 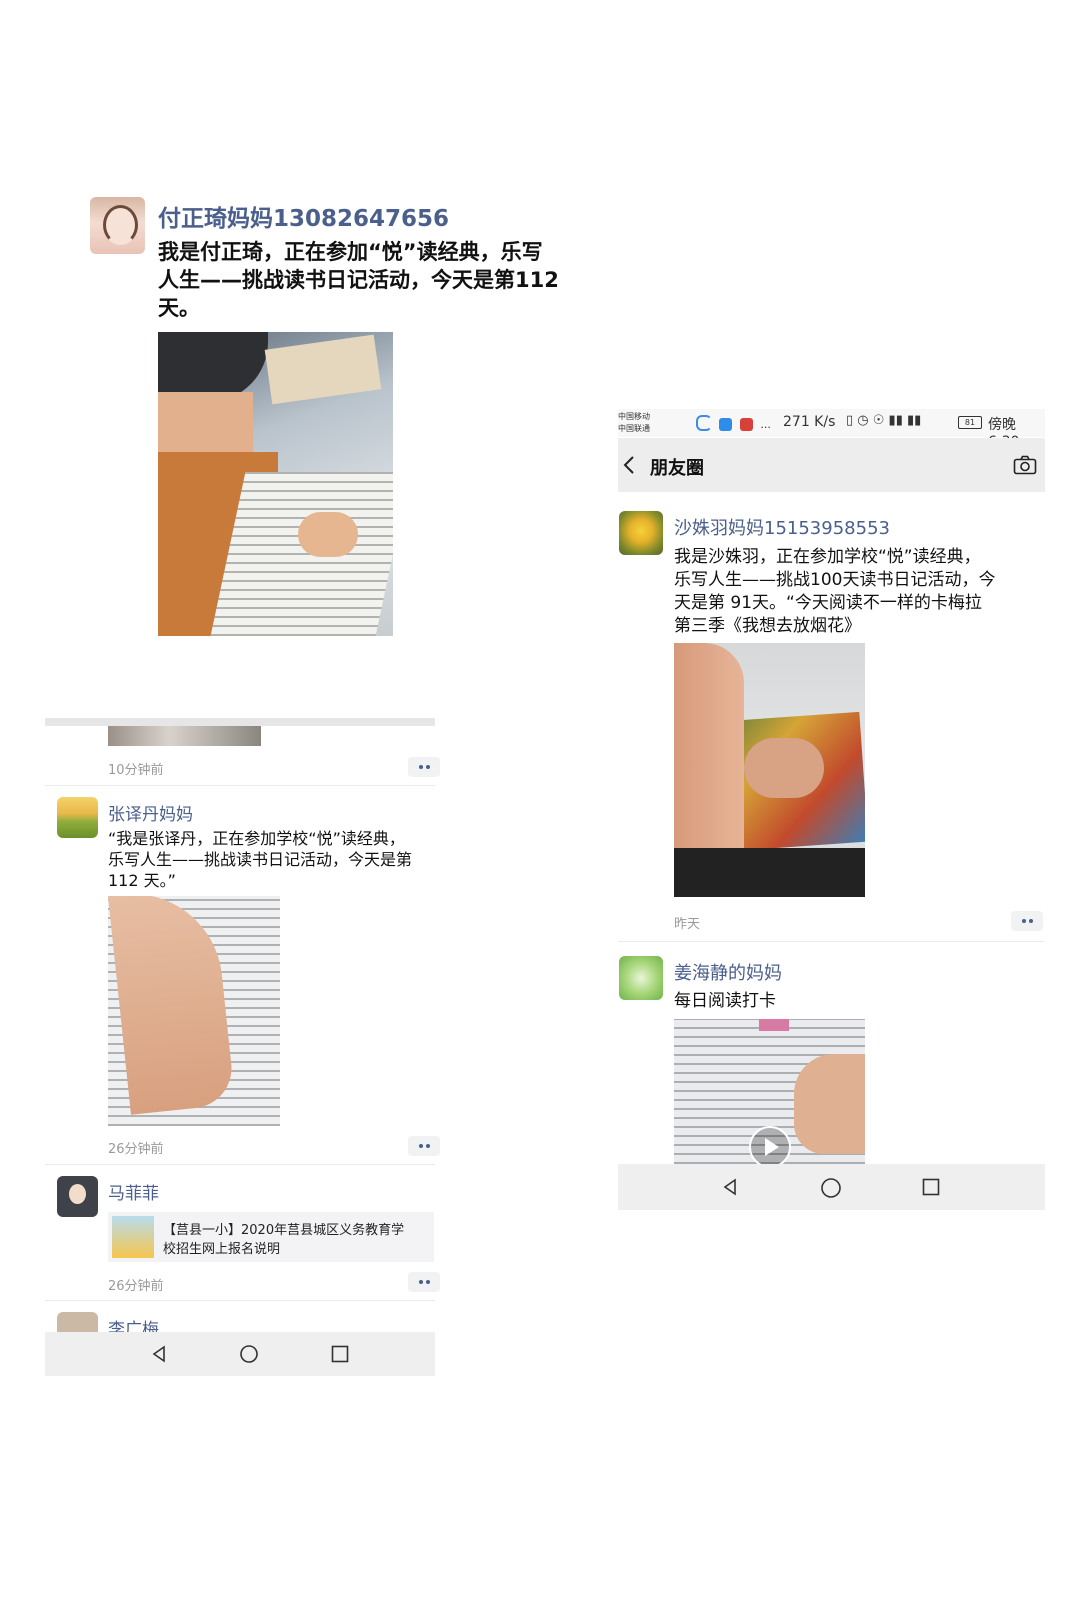 I want to click on link-thumbnail, so click(x=133, y=1237).